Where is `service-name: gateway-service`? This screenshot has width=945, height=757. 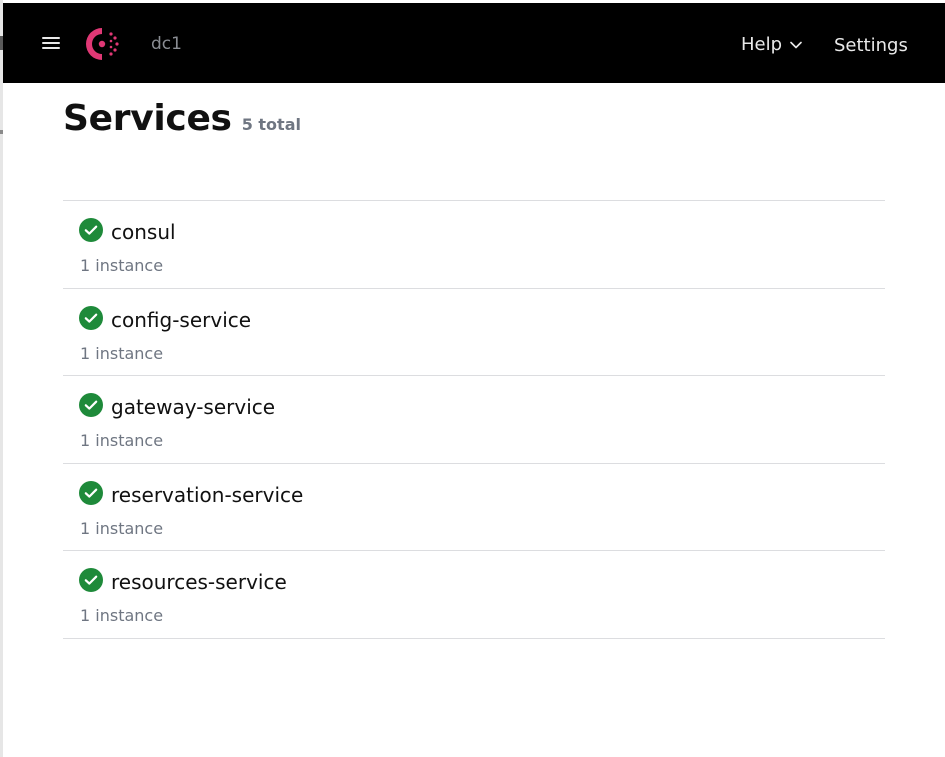
service-name: gateway-service is located at coordinates (193, 407).